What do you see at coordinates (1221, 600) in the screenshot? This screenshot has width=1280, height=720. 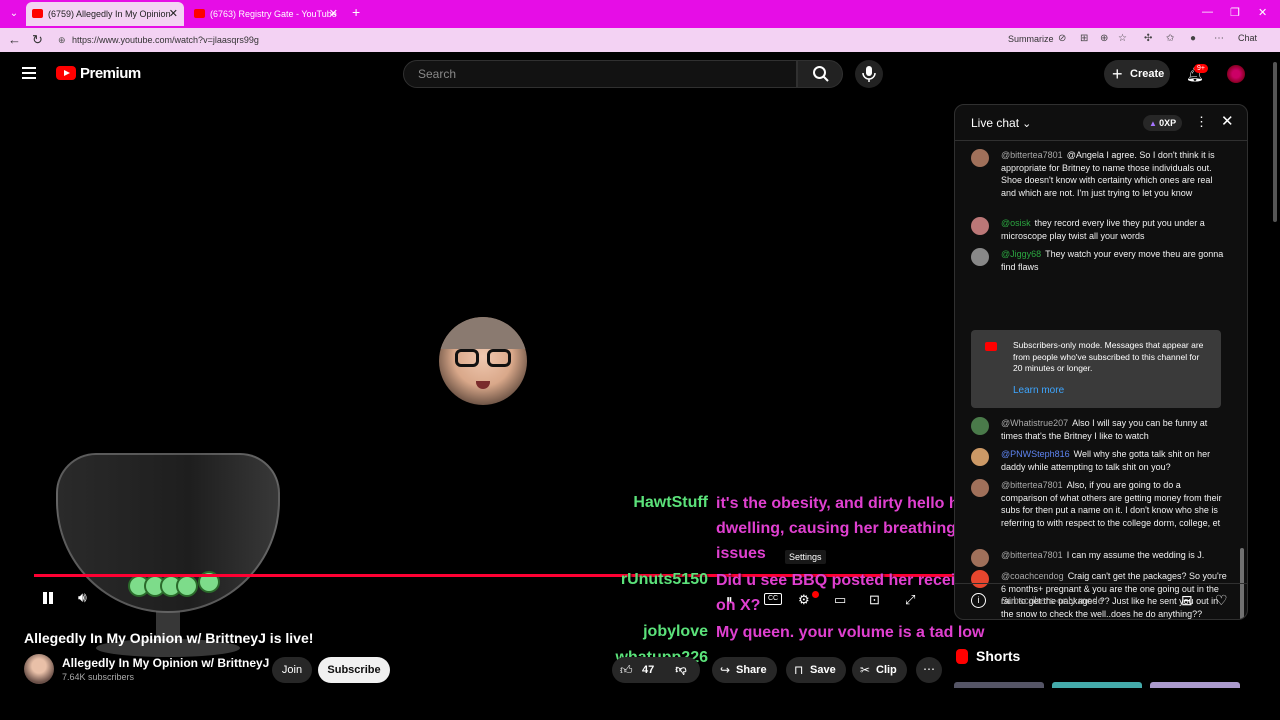 I see `heart-icon: ♡` at bounding box center [1221, 600].